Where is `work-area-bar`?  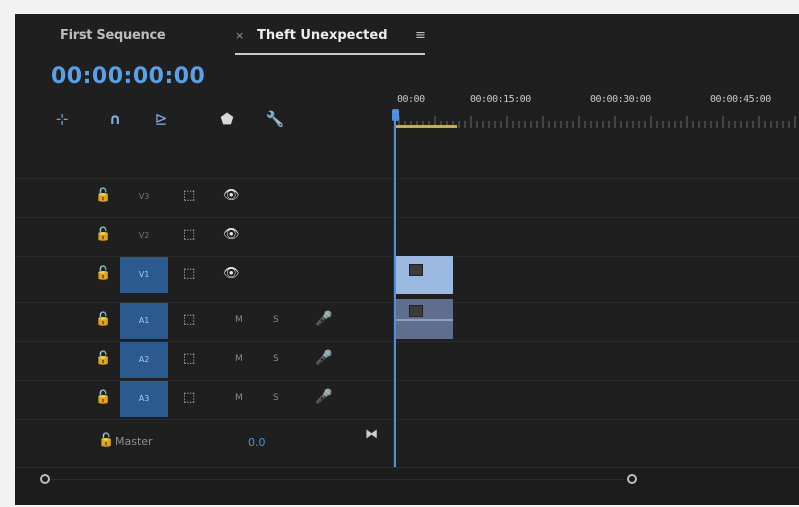 work-area-bar is located at coordinates (426, 126).